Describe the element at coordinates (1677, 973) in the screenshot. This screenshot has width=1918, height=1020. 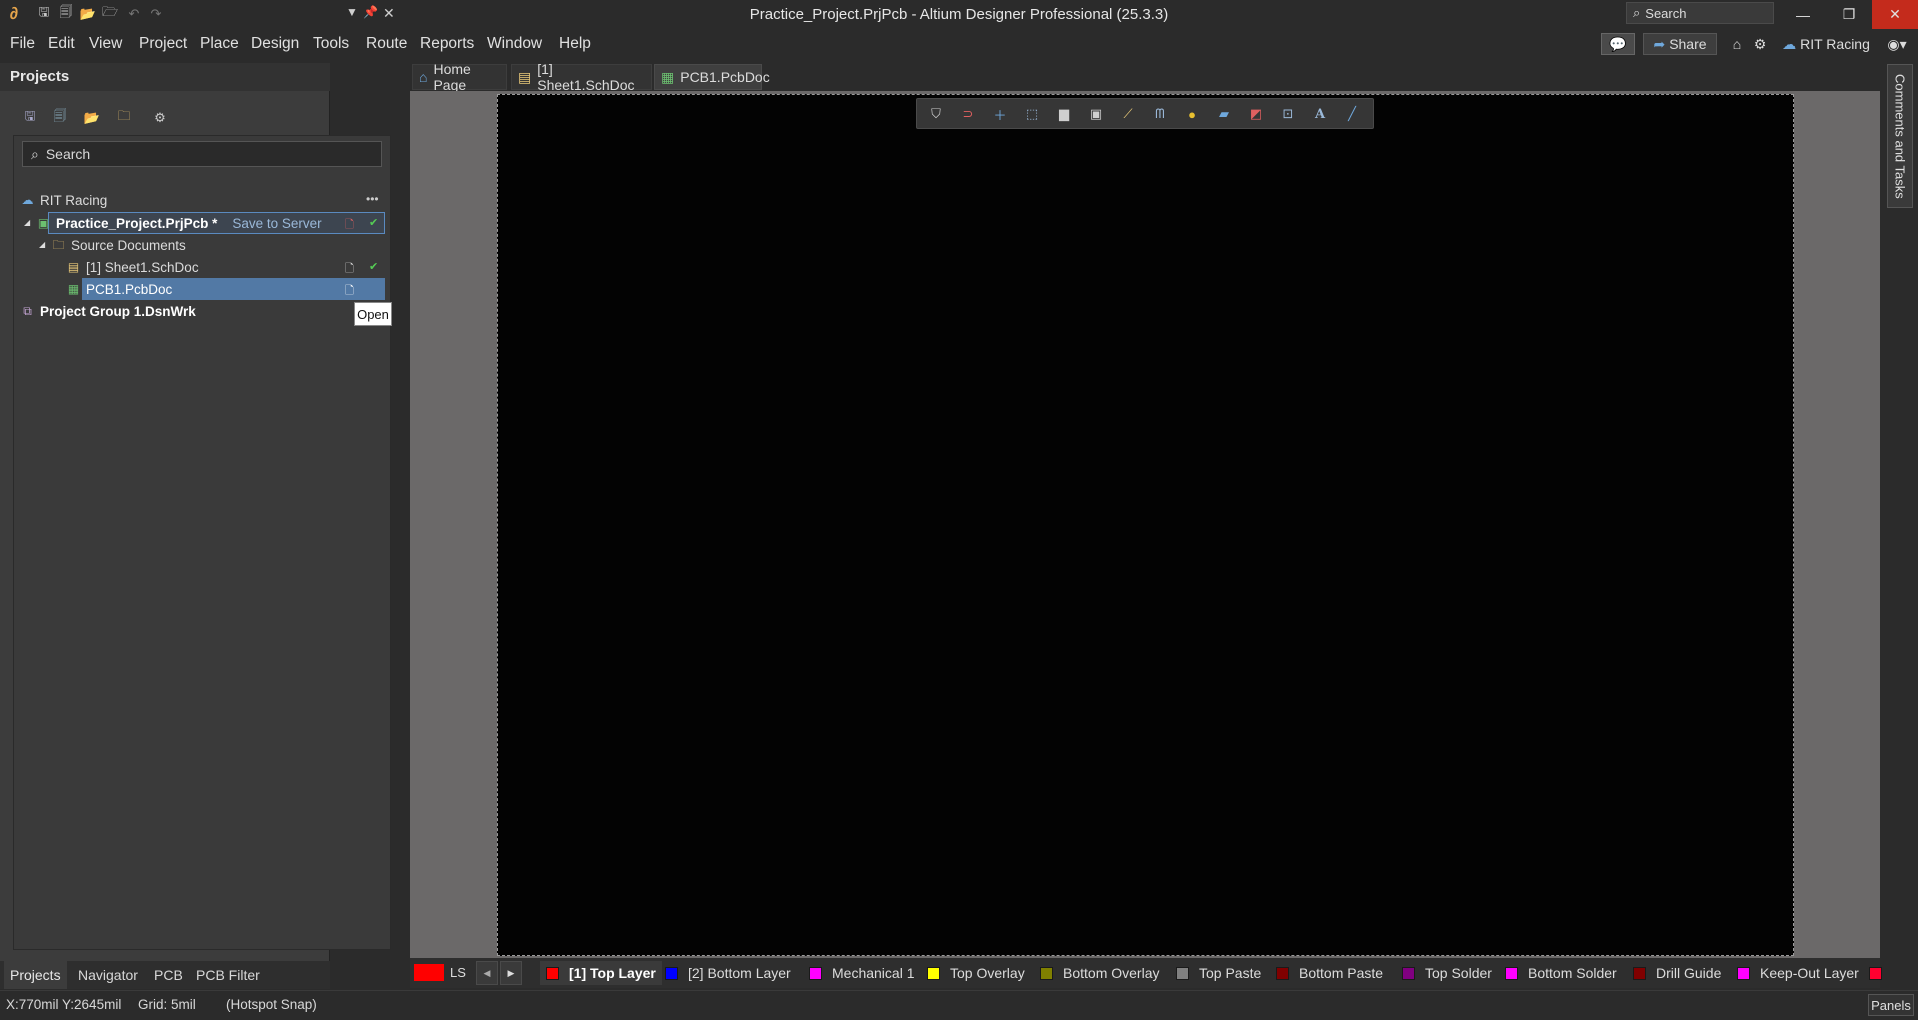
I see `layer-tab: Drill Guide` at that location.